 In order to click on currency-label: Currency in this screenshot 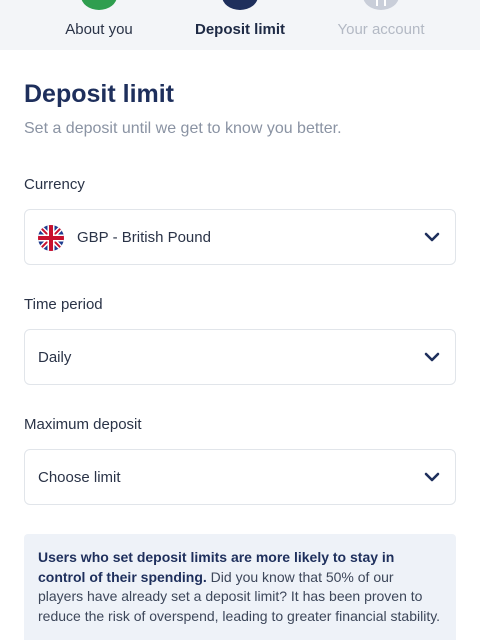, I will do `click(54, 184)`.